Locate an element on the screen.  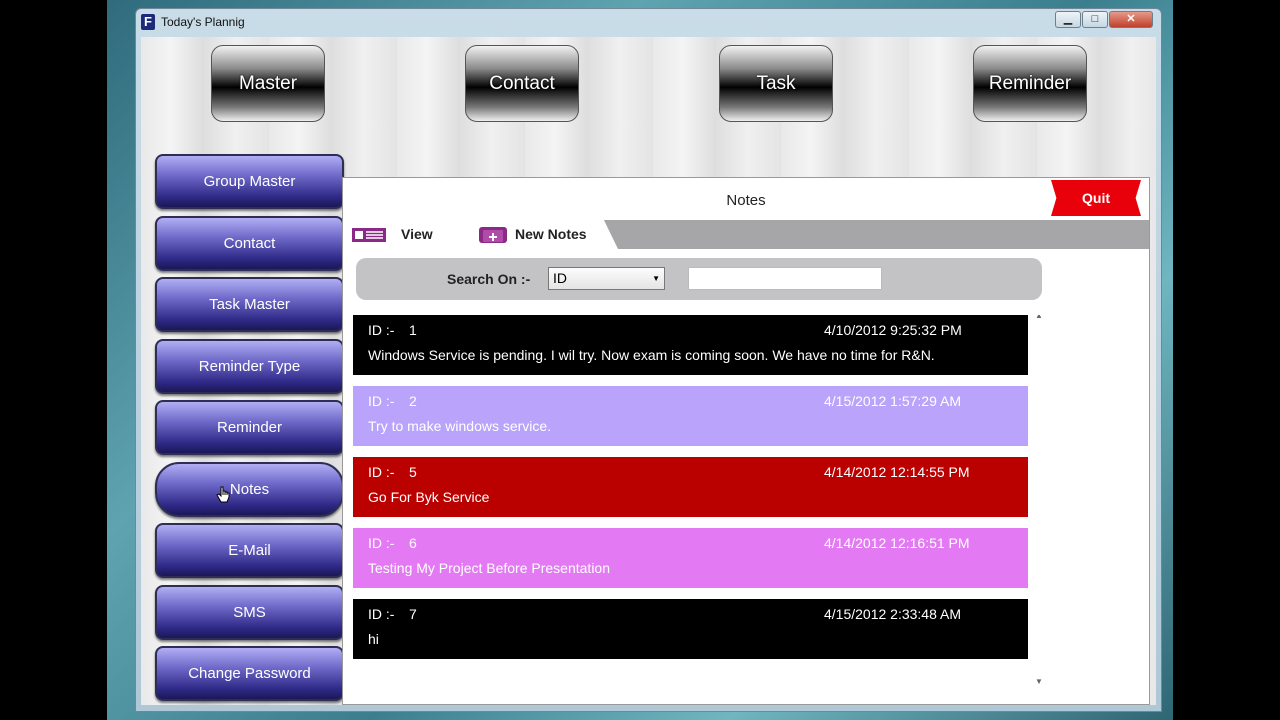
sidebar-item-contact: Contact is located at coordinates (249, 243).